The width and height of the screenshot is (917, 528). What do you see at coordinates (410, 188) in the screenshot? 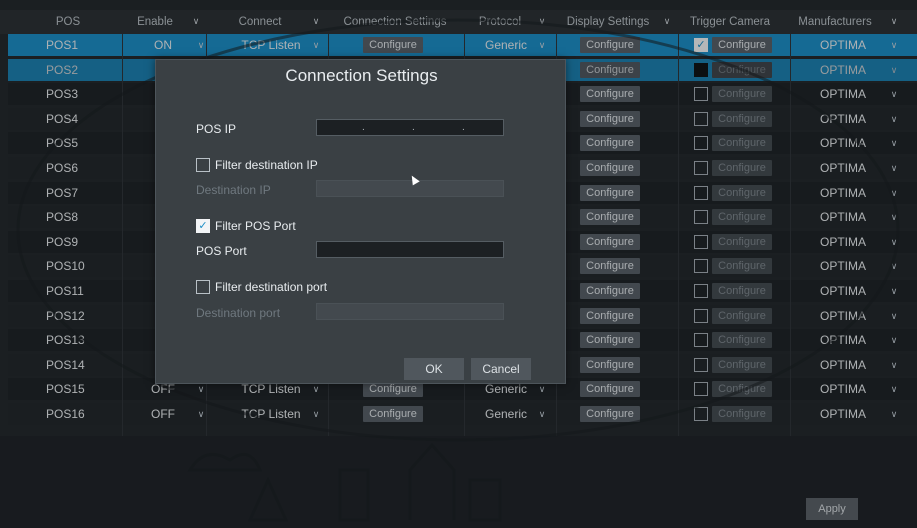
I see `destination-ip-input` at bounding box center [410, 188].